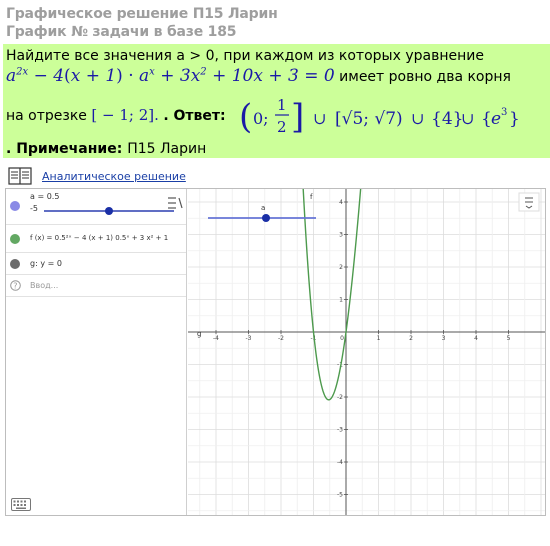 The image size is (550, 546). I want to click on y-tick-label: 2, so click(341, 267).